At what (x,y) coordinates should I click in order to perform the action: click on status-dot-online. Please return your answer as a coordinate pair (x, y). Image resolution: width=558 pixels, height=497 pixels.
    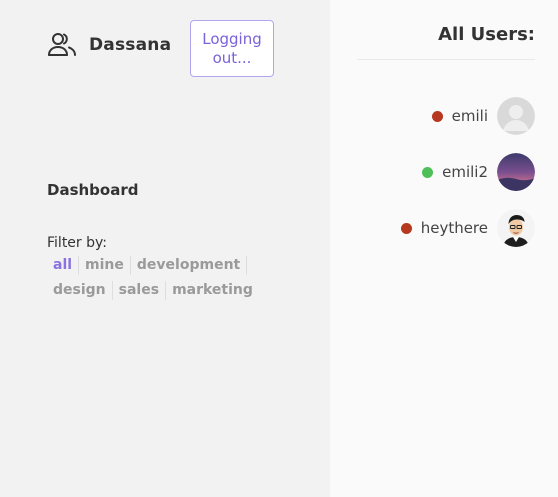
    Looking at the image, I should click on (428, 172).